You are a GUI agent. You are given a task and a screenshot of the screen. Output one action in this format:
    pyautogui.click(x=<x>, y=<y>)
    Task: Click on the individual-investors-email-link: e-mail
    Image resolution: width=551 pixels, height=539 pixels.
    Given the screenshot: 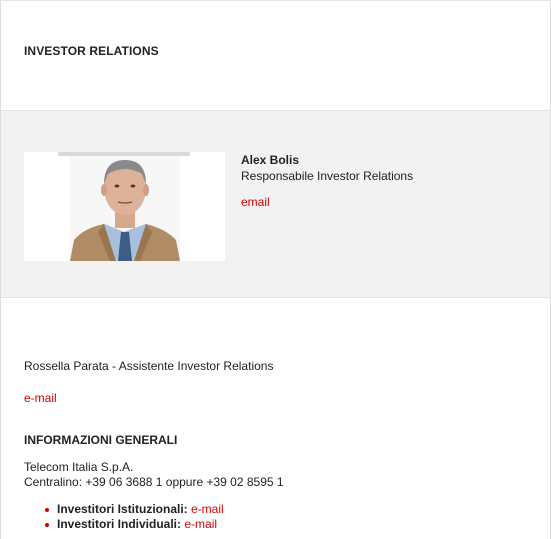 What is the action you would take?
    pyautogui.click(x=200, y=524)
    